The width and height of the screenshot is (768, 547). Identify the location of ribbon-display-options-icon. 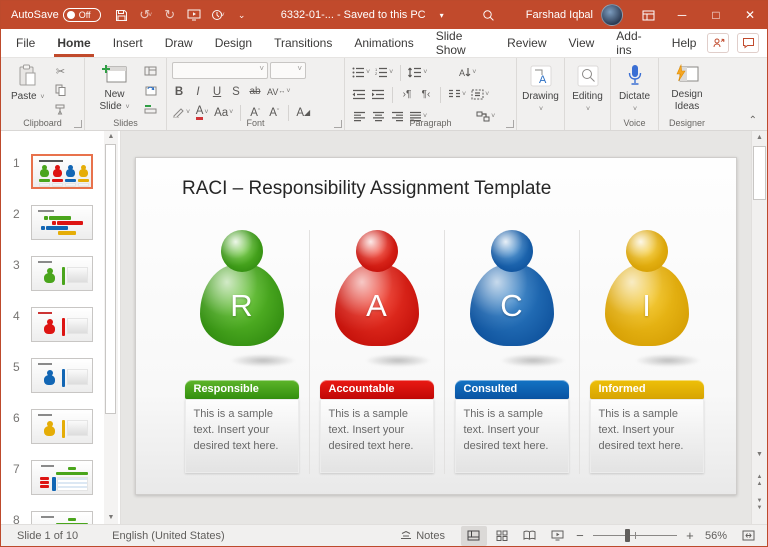
(648, 15).